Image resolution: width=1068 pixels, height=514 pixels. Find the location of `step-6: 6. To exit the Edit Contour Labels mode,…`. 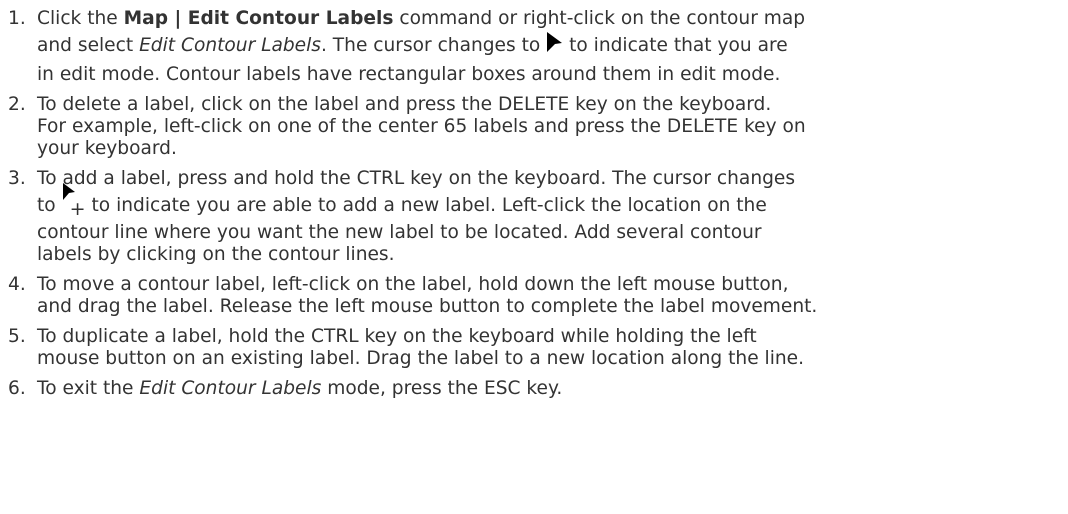

step-6: 6. To exit the Edit Contour Labels mode,… is located at coordinates (534, 389).